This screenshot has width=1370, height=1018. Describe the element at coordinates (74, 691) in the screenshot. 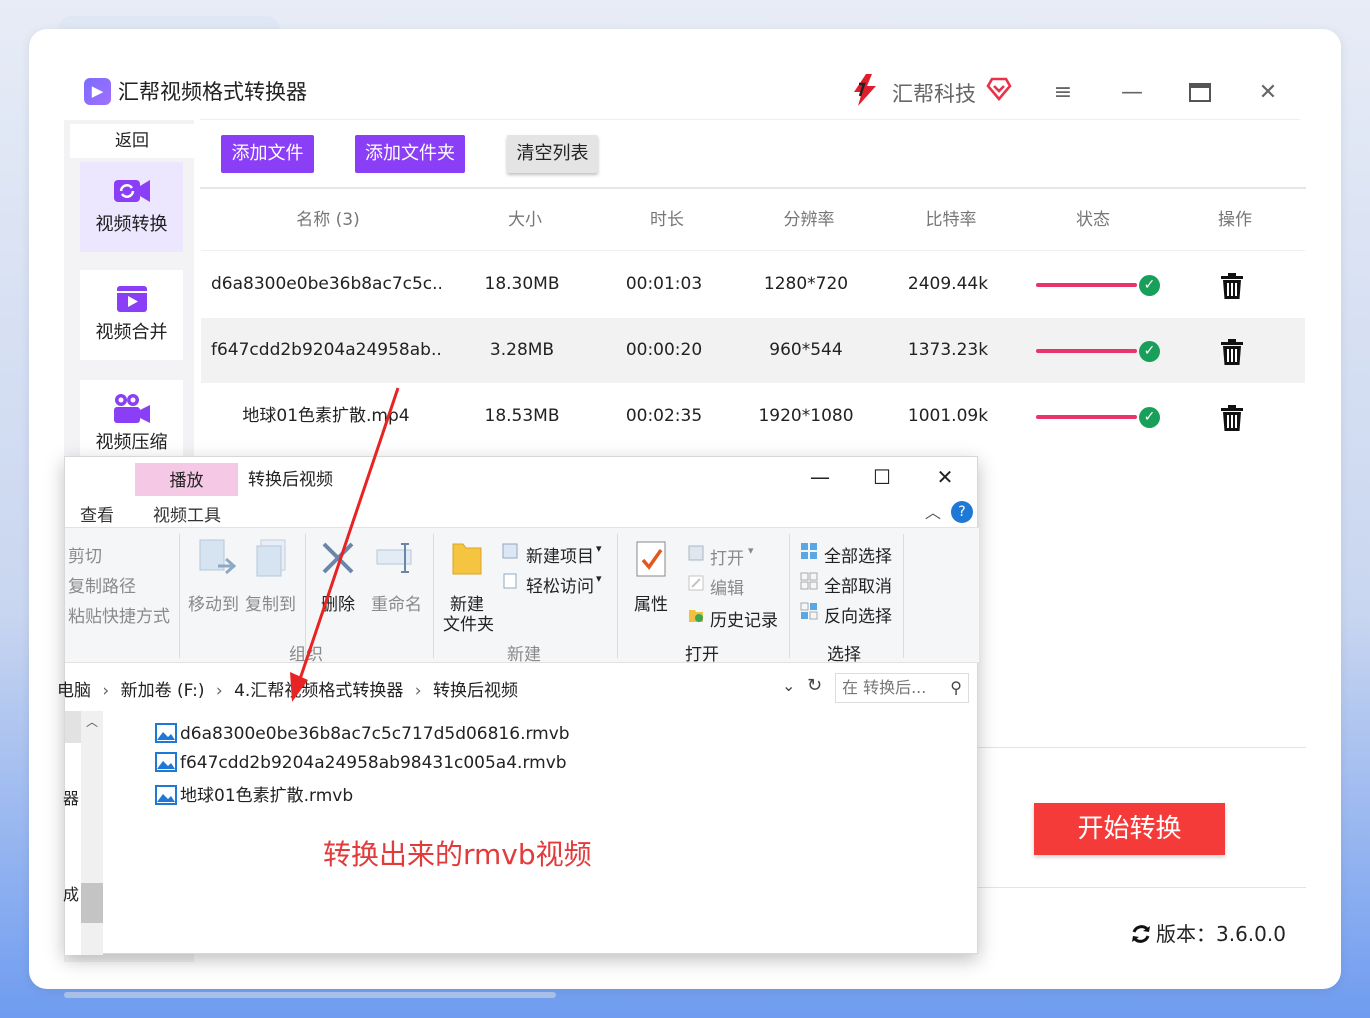

I see `breadcrumb-item: 电脑` at that location.